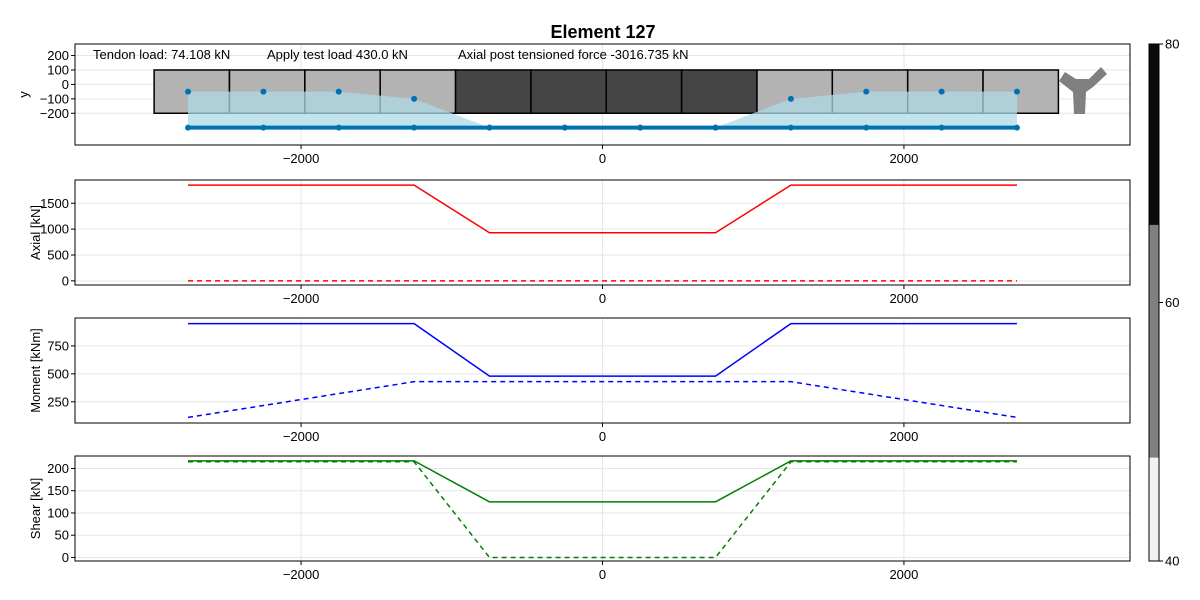  What do you see at coordinates (337, 54) in the screenshot?
I see `test-load-annotation: Apply test load 430.0 kN` at bounding box center [337, 54].